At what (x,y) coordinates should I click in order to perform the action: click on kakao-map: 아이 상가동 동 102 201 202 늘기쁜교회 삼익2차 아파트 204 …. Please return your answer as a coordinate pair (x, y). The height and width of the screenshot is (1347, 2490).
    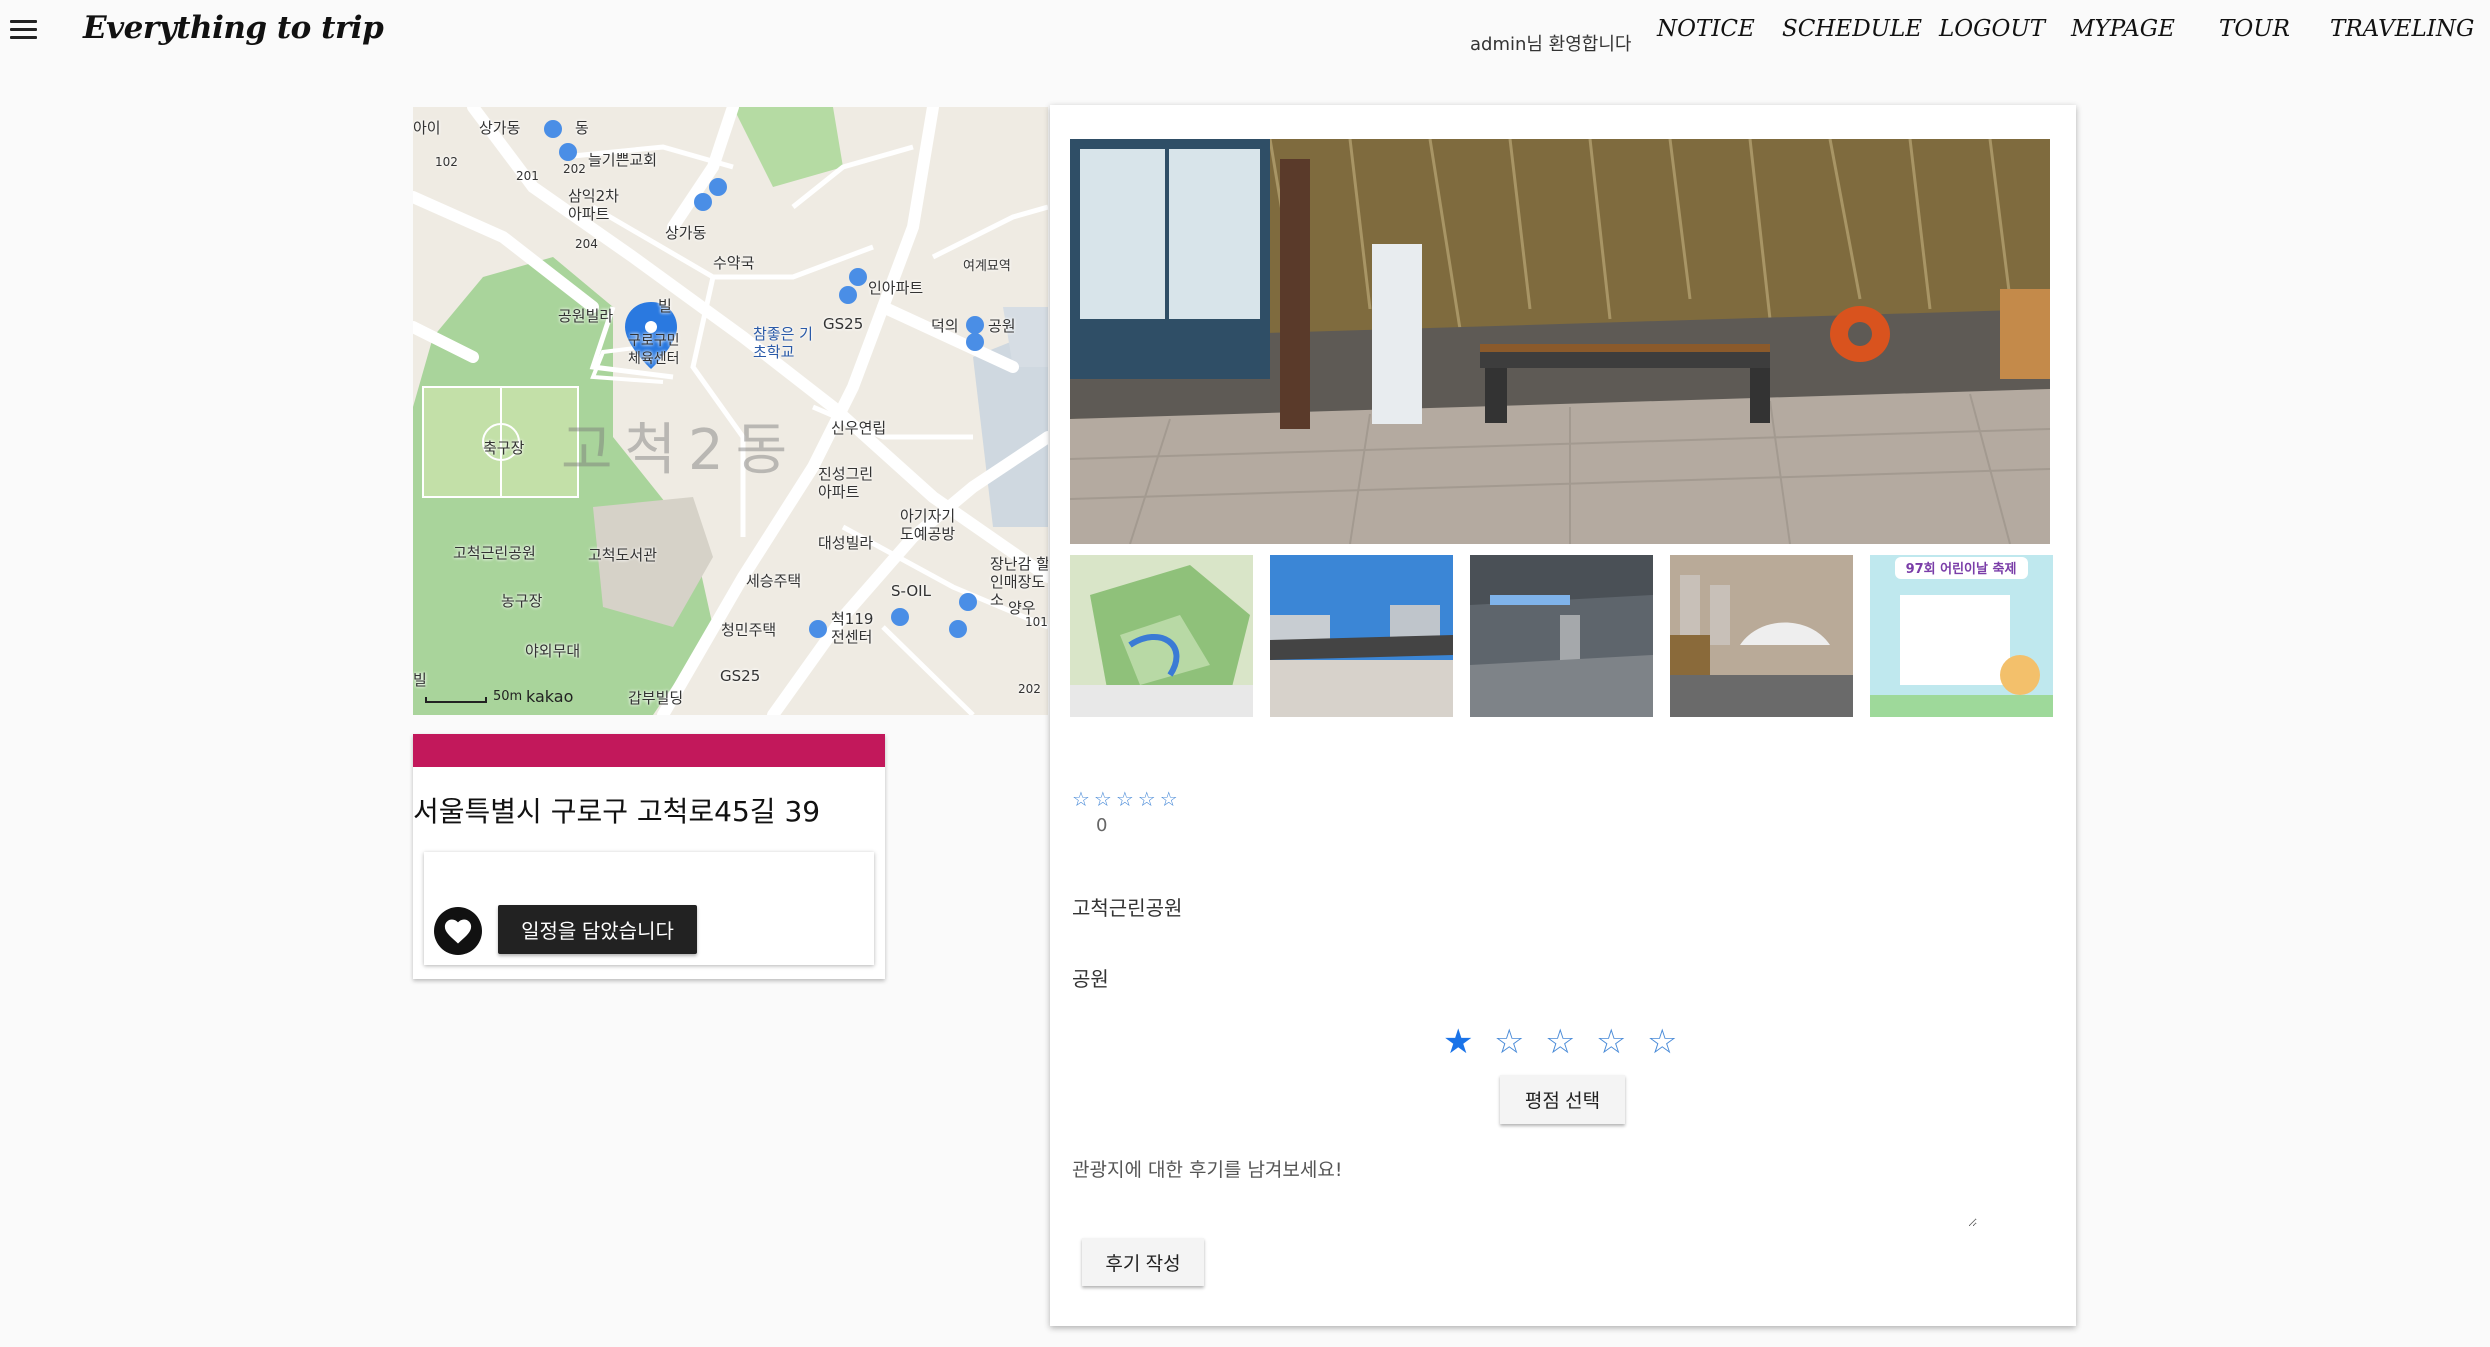
    Looking at the image, I should click on (730, 411).